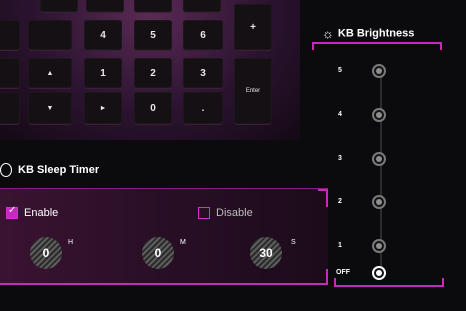 This screenshot has height=311, width=466. I want to click on level-label-2: 2, so click(340, 201).